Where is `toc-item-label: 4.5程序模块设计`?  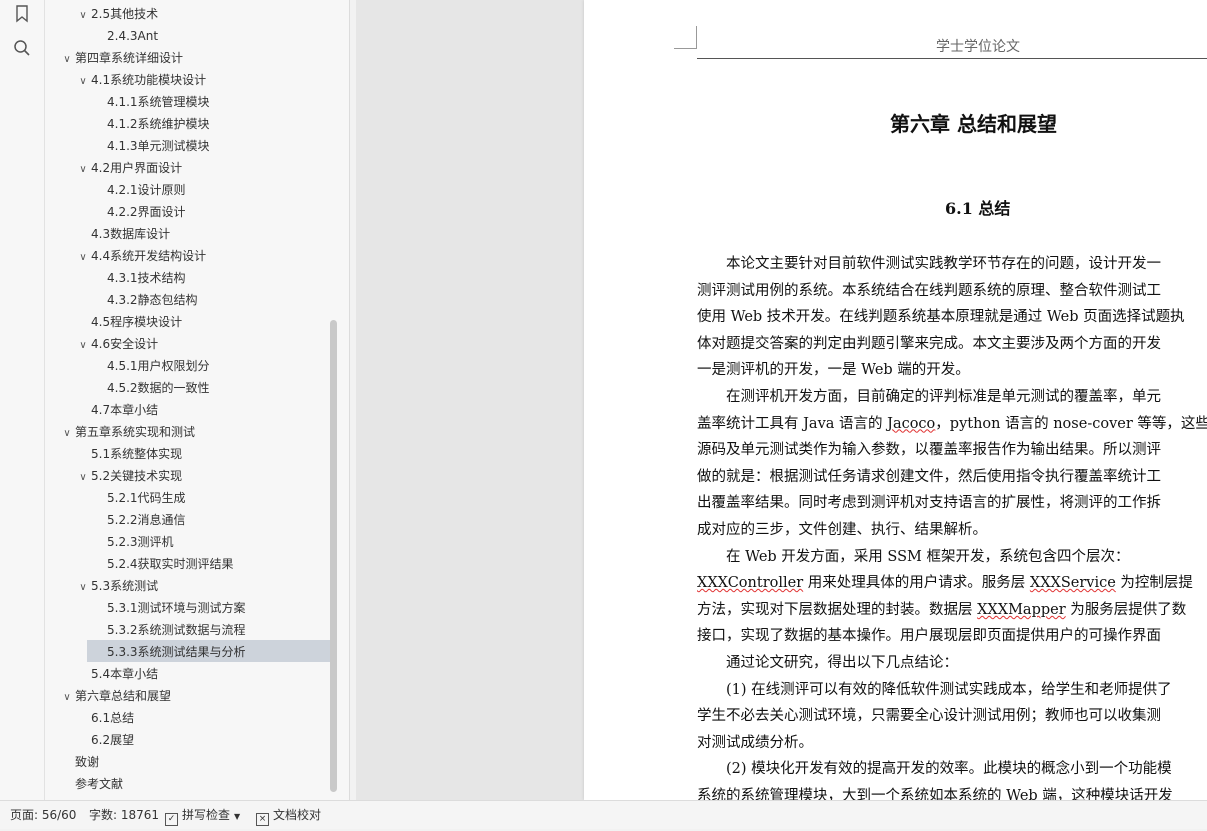 toc-item-label: 4.5程序模块设计 is located at coordinates (137, 322).